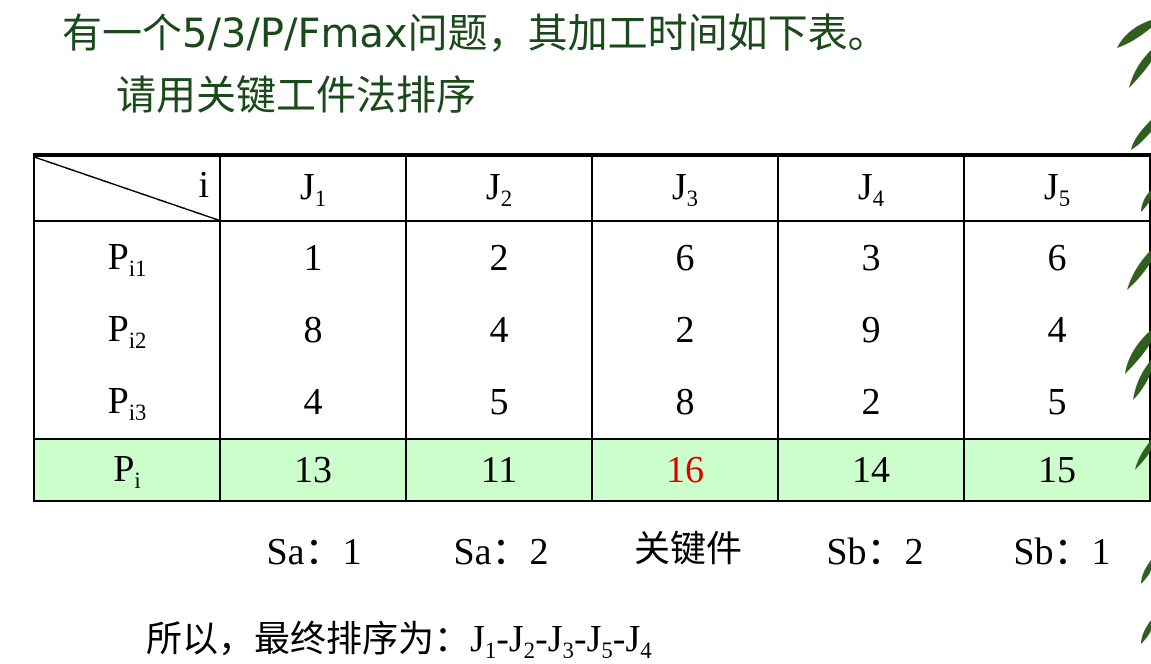 The width and height of the screenshot is (1151, 664). I want to click on total-row: Pi 13 11 16 14 15, so click(592, 470).